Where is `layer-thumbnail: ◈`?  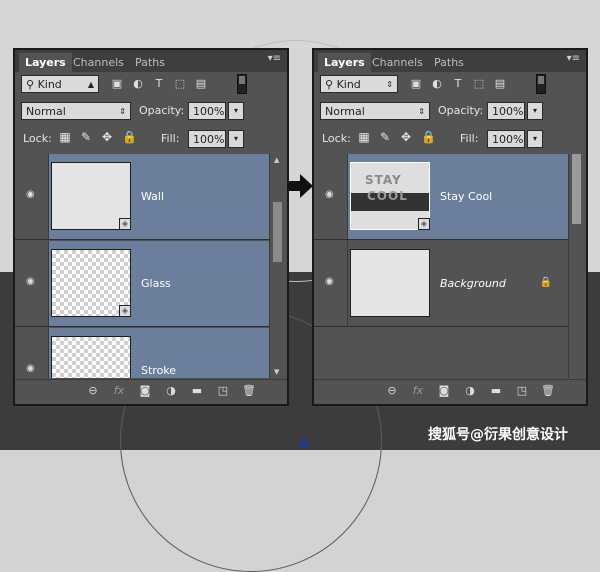 layer-thumbnail: ◈ is located at coordinates (91, 196).